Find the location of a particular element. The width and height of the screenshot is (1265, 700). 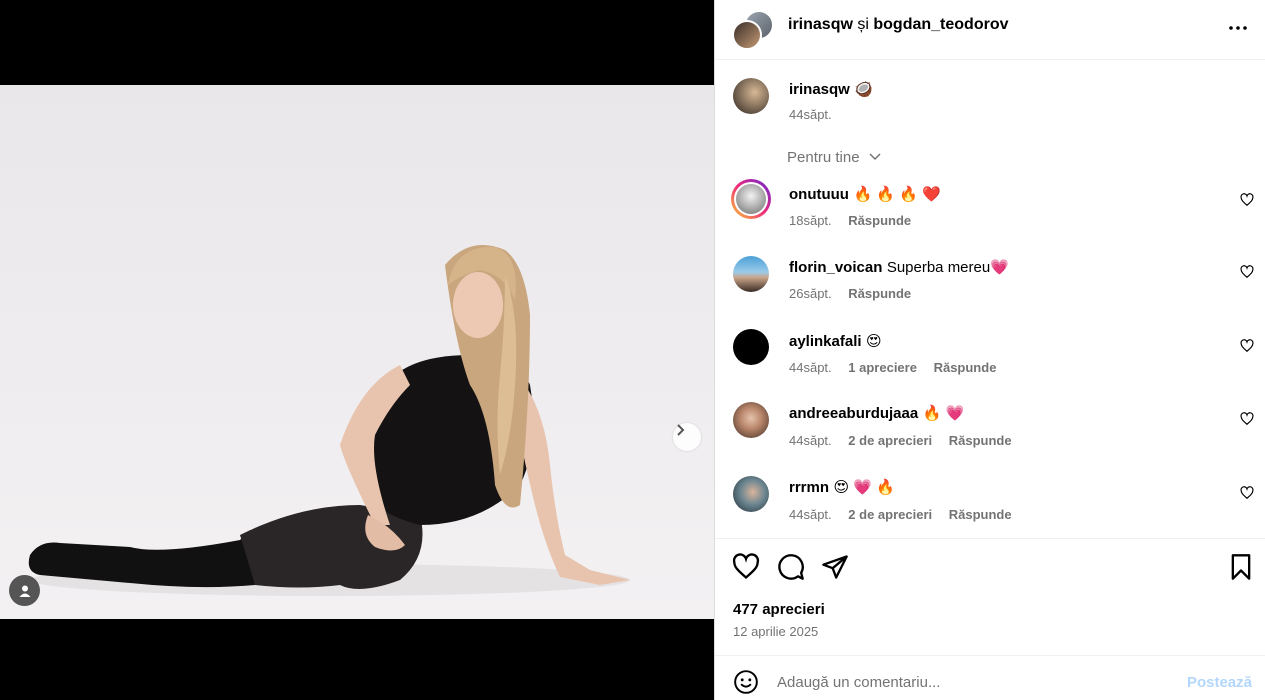

comment: rrrmn 😍 💗 🔥 is located at coordinates (842, 487).